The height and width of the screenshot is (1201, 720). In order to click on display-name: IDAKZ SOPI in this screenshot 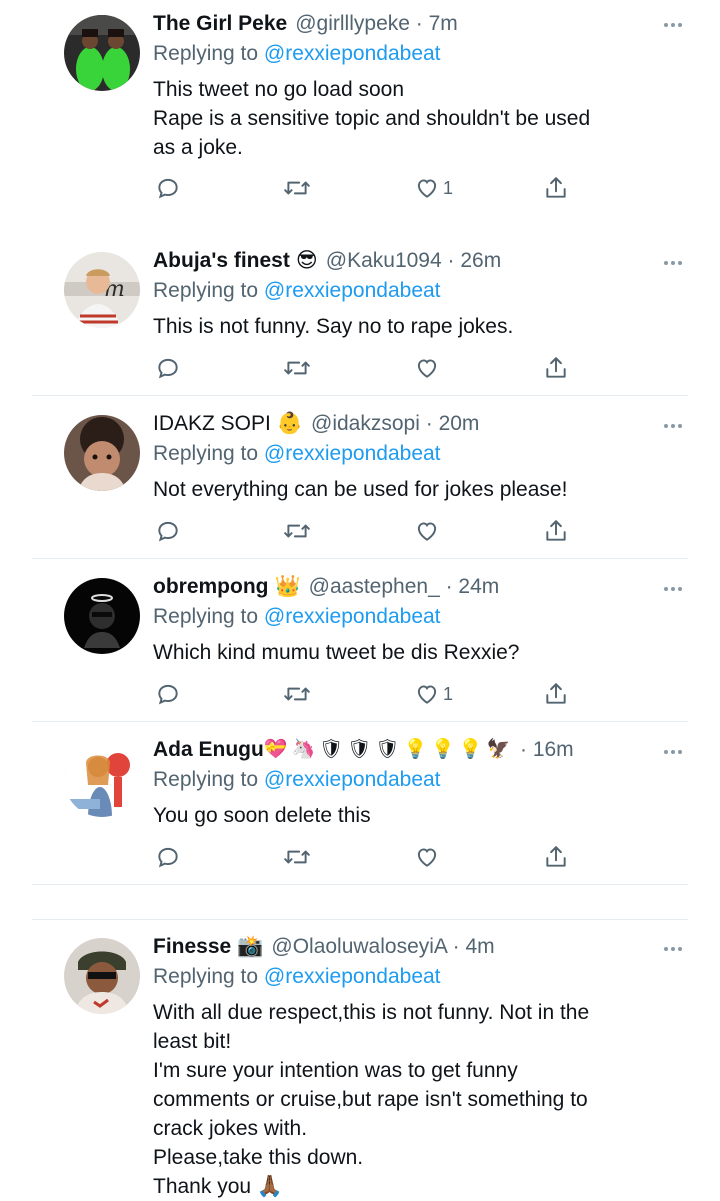, I will do `click(212, 423)`.